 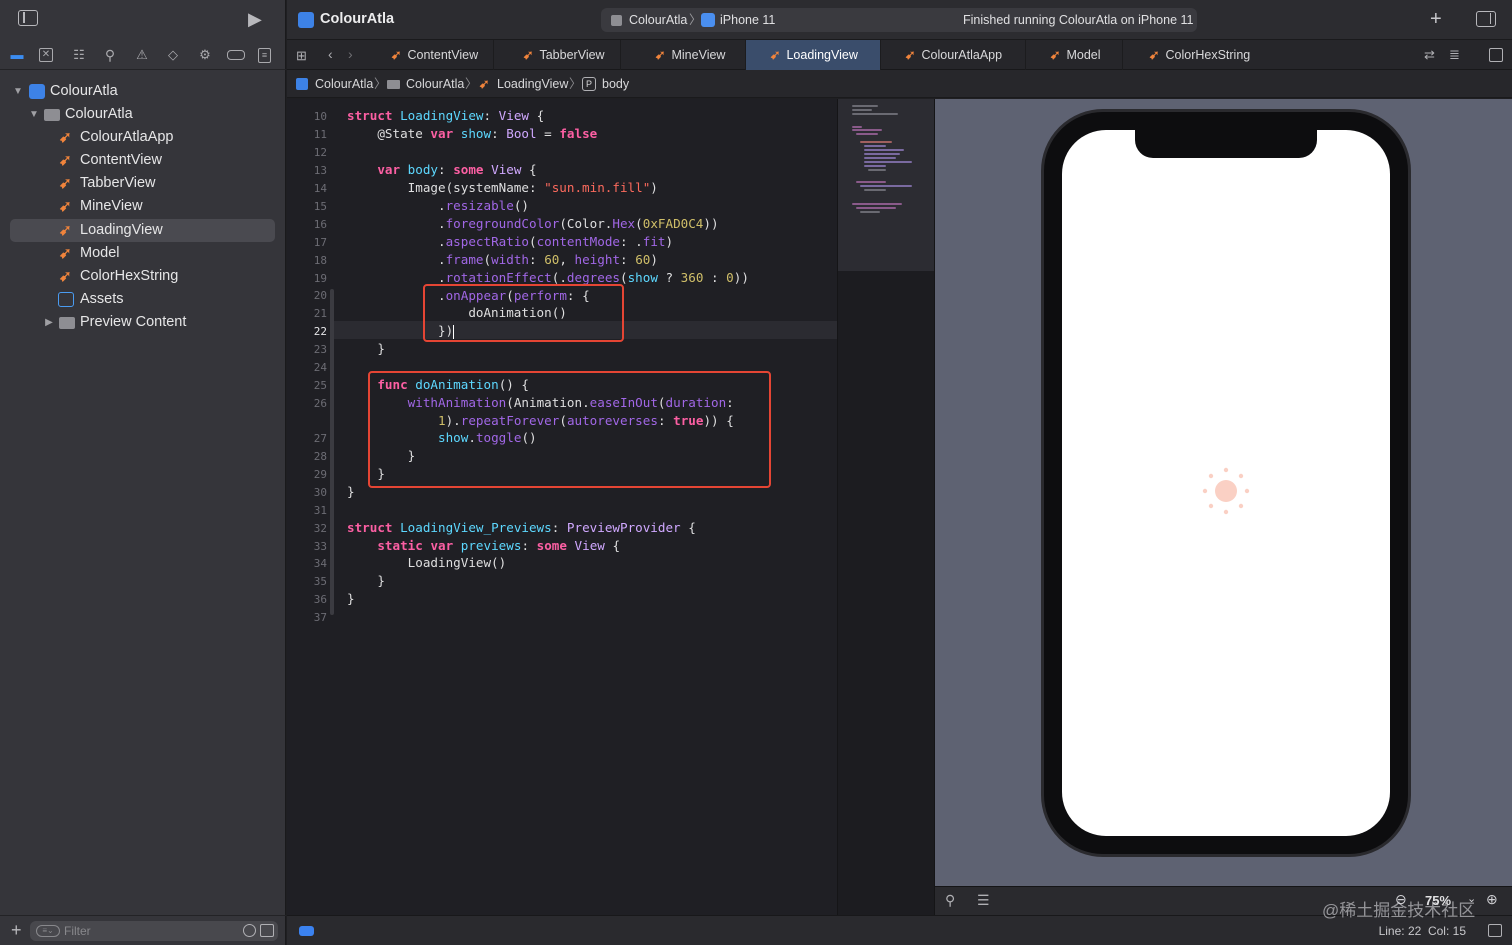 I want to click on zoom-in-icon: ⊕, so click(x=1492, y=899).